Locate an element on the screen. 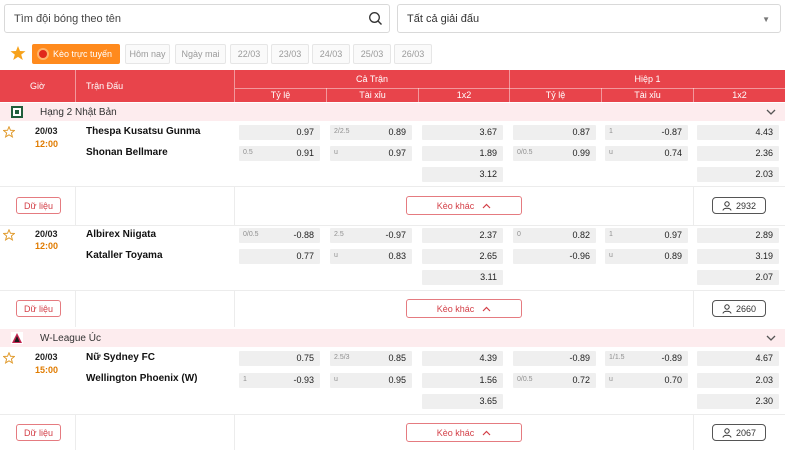 This screenshot has width=785, height=450. odds-cell: 2.30 is located at coordinates (738, 401).